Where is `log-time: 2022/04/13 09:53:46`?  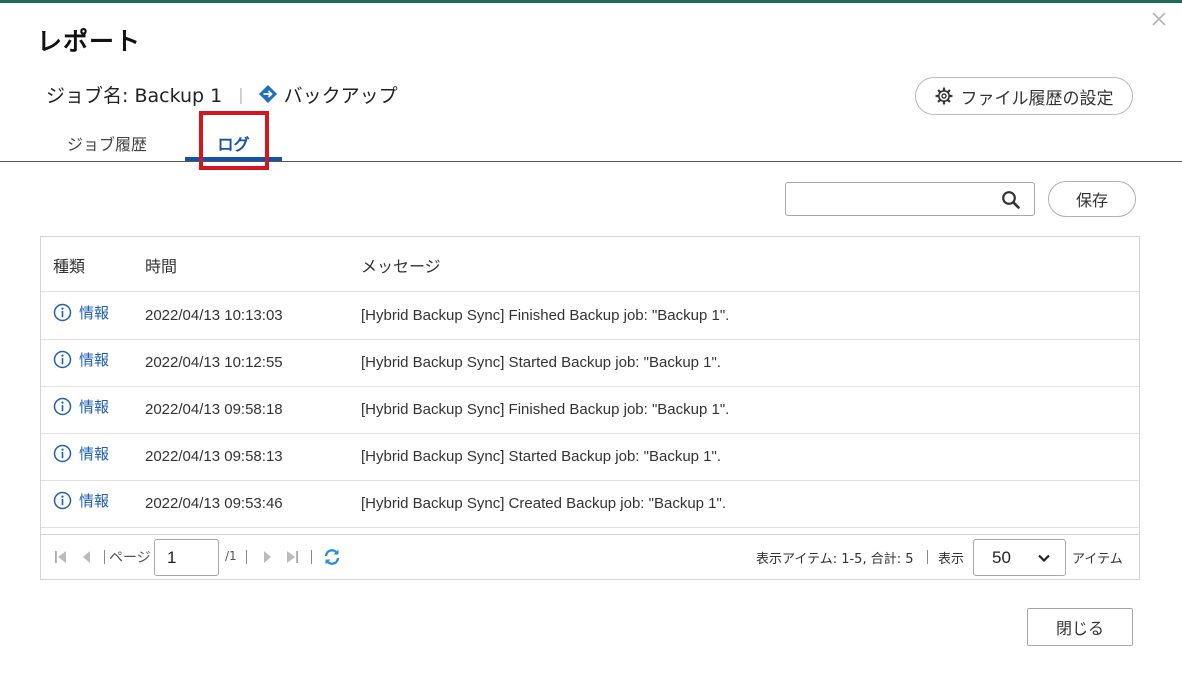 log-time: 2022/04/13 09:53:46 is located at coordinates (214, 503).